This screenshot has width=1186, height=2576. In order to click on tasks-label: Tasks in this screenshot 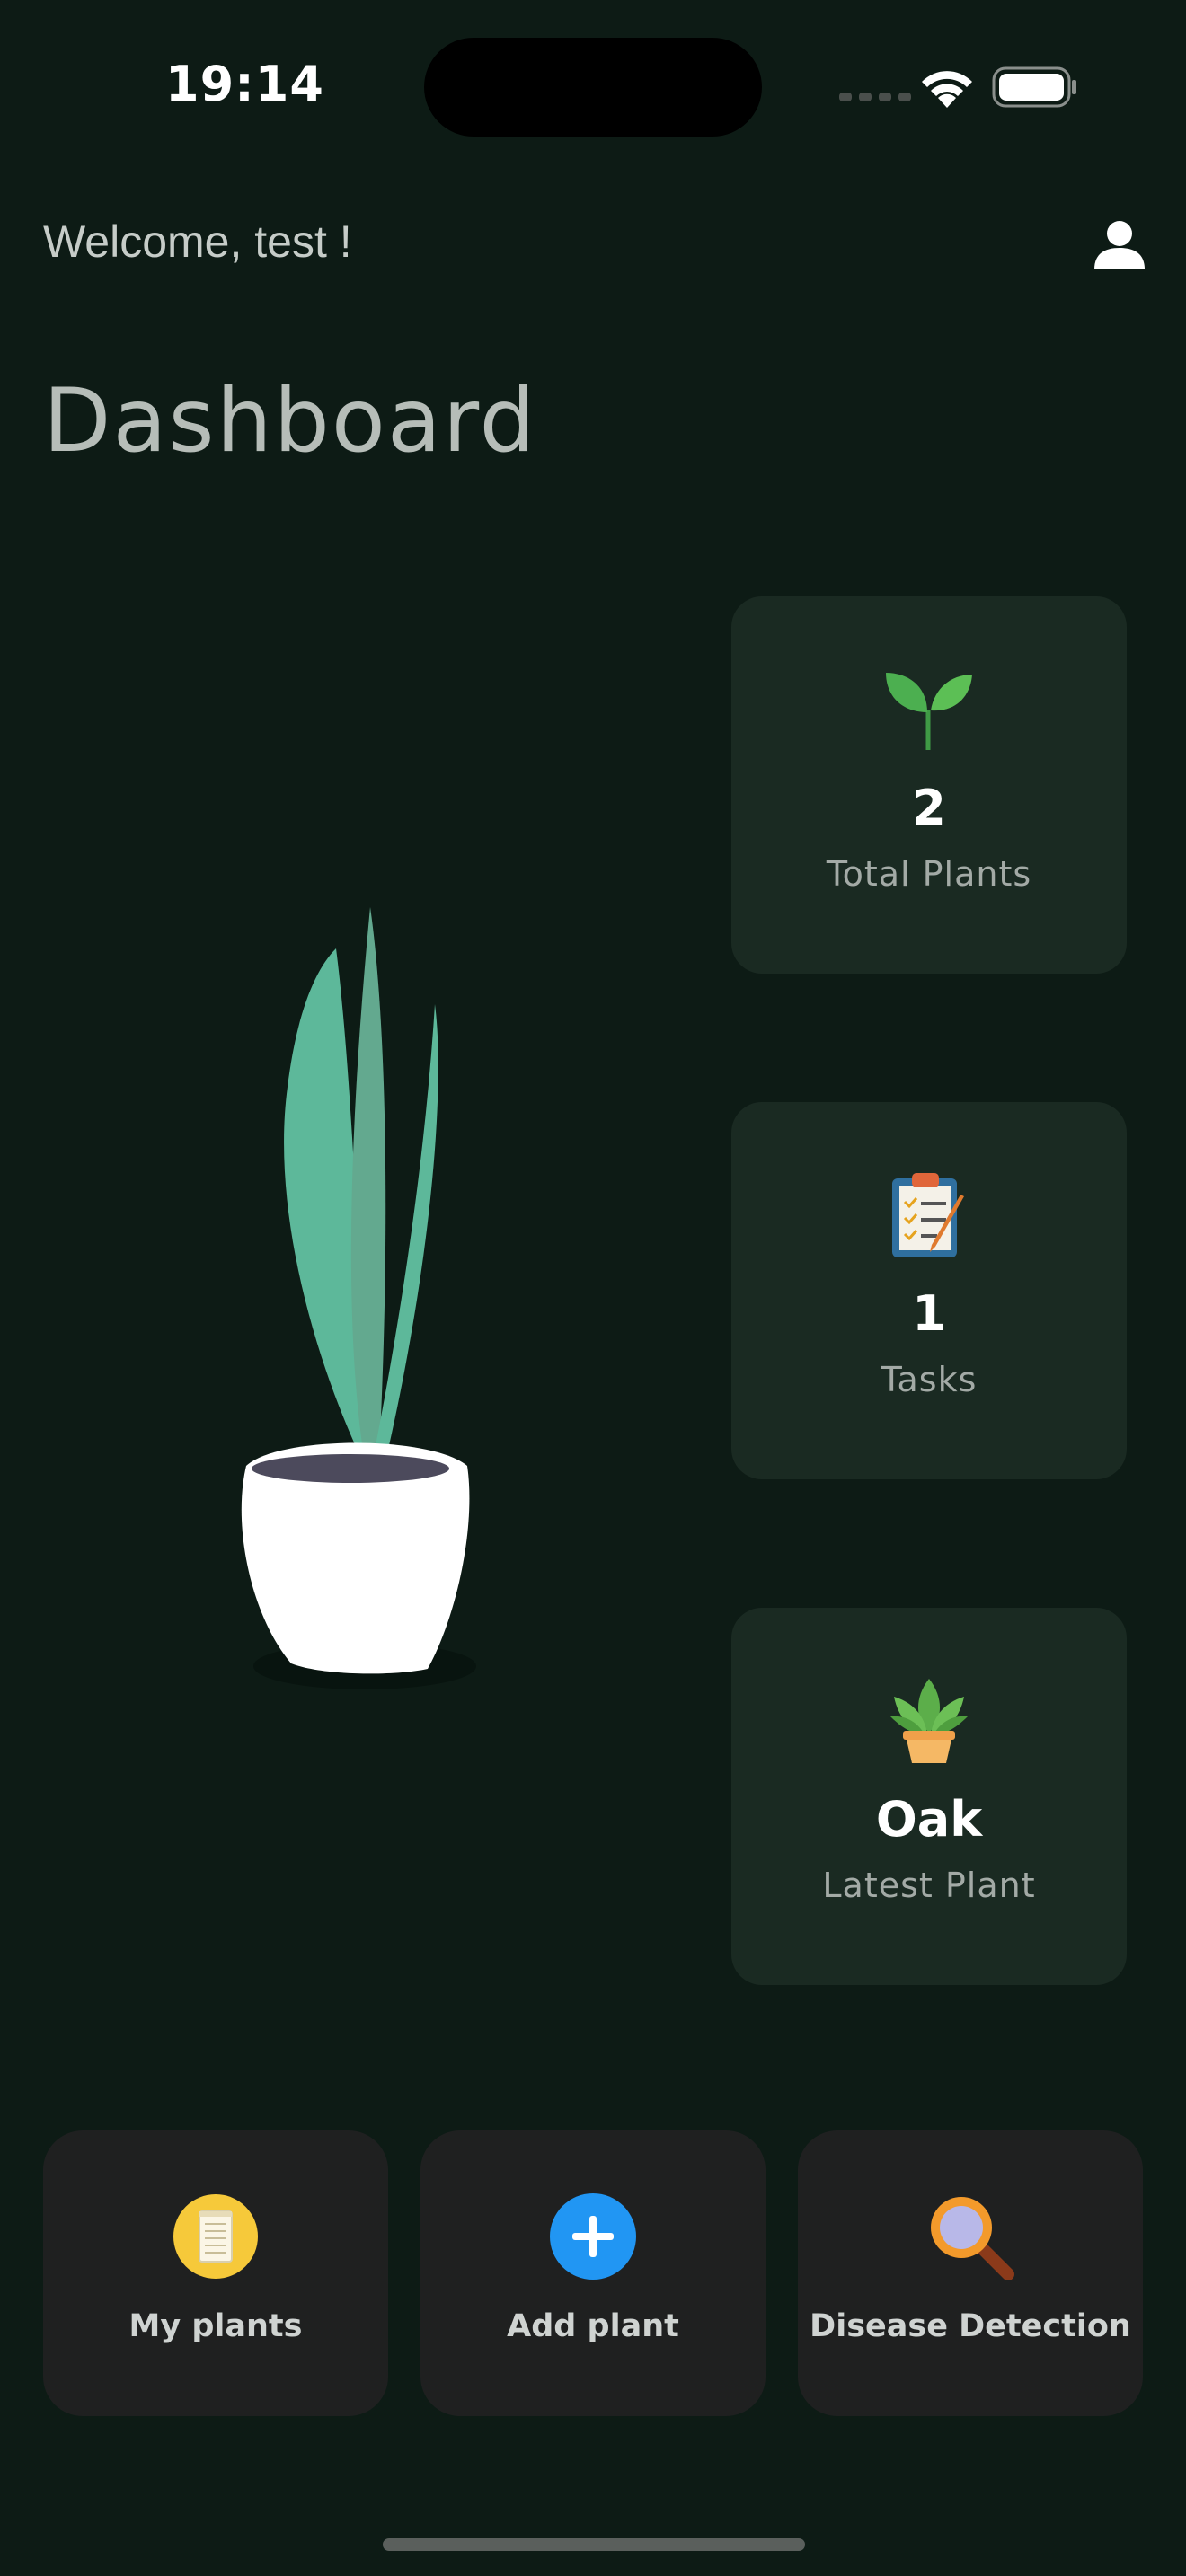, I will do `click(929, 1379)`.